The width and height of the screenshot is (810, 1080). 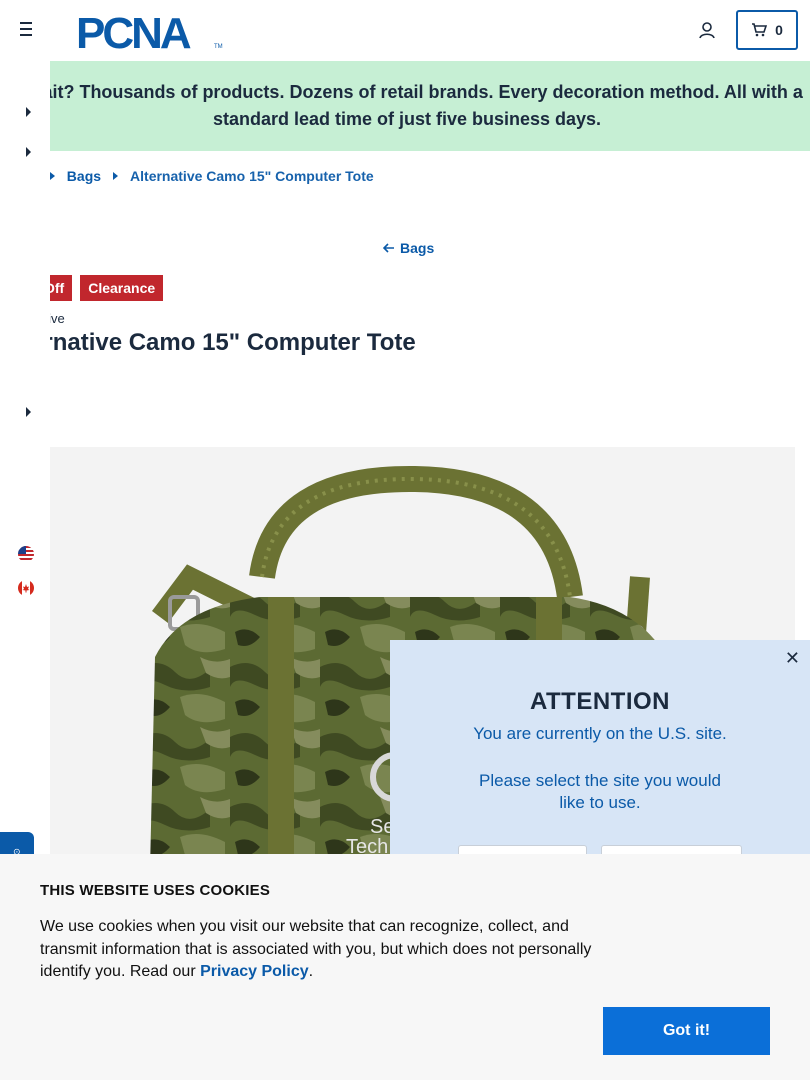 I want to click on svg-text: TM, so click(x=218, y=47).